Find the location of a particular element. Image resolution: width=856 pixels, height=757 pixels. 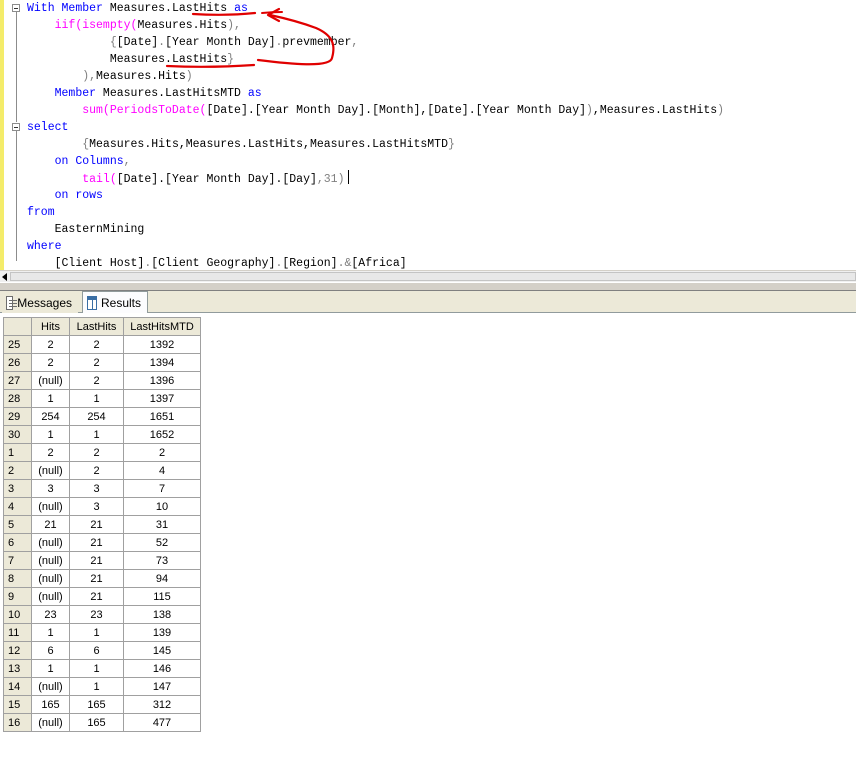

code-line: {[Date].[Year Month Day].prevmember, is located at coordinates (375, 42).